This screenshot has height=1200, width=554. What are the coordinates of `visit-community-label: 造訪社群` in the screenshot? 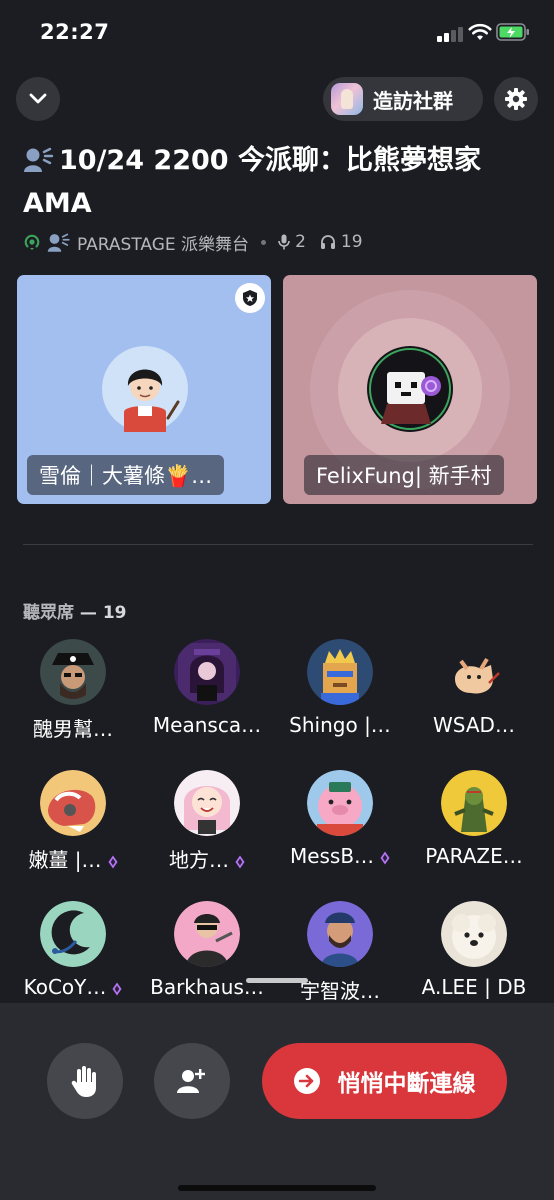 It's located at (413, 100).